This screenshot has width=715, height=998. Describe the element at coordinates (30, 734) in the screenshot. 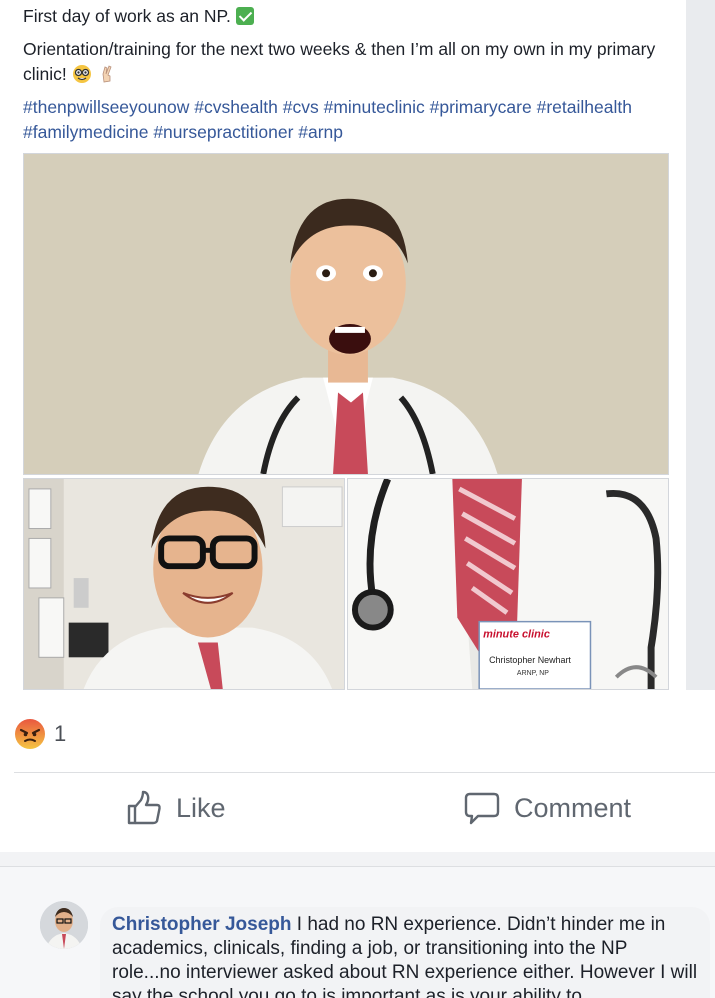

I see `angry-face-icon` at that location.